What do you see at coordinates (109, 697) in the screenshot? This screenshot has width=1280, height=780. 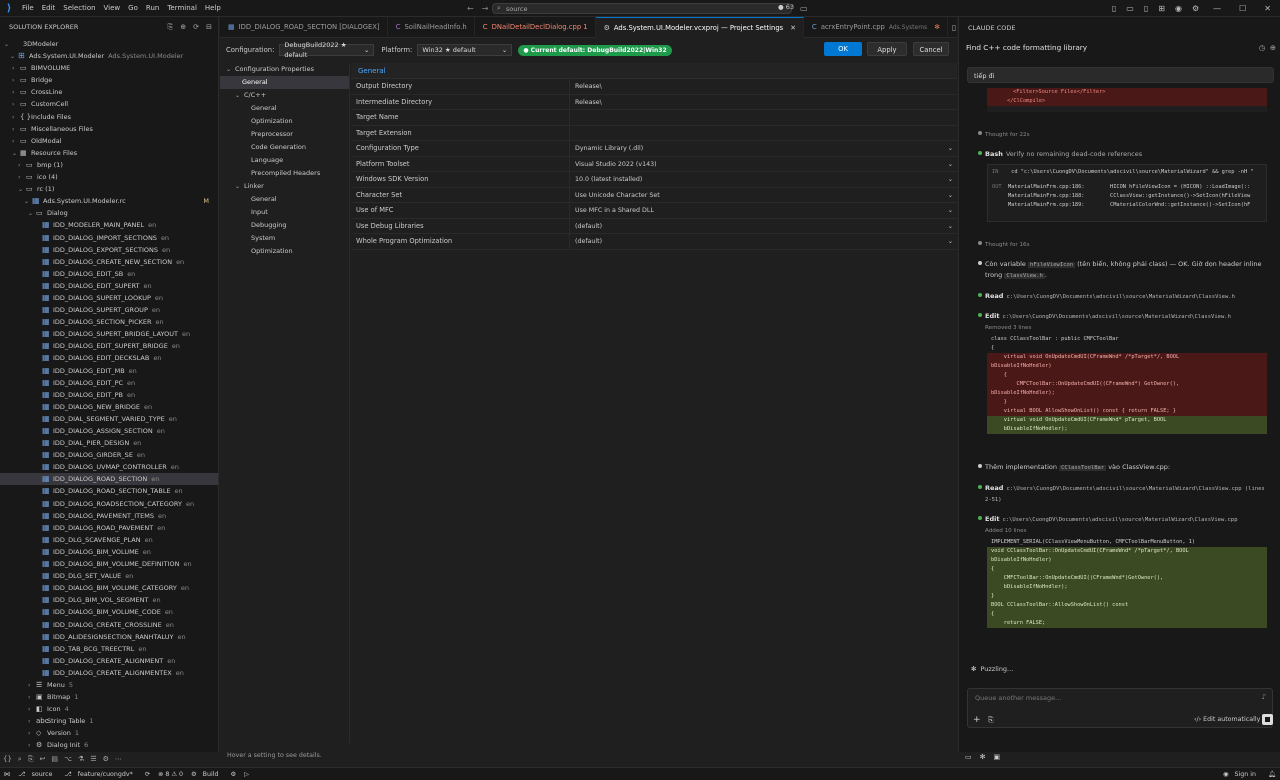 I see `tree-resource-group: › ▣ Bitmap 1` at bounding box center [109, 697].